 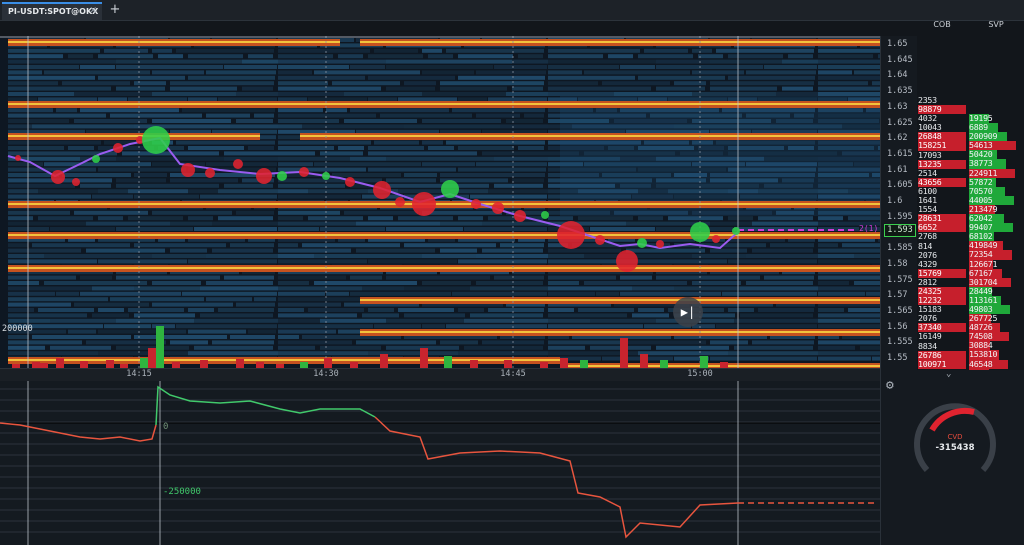 What do you see at coordinates (927, 264) in the screenshot?
I see `cob-value: 4329` at bounding box center [927, 264].